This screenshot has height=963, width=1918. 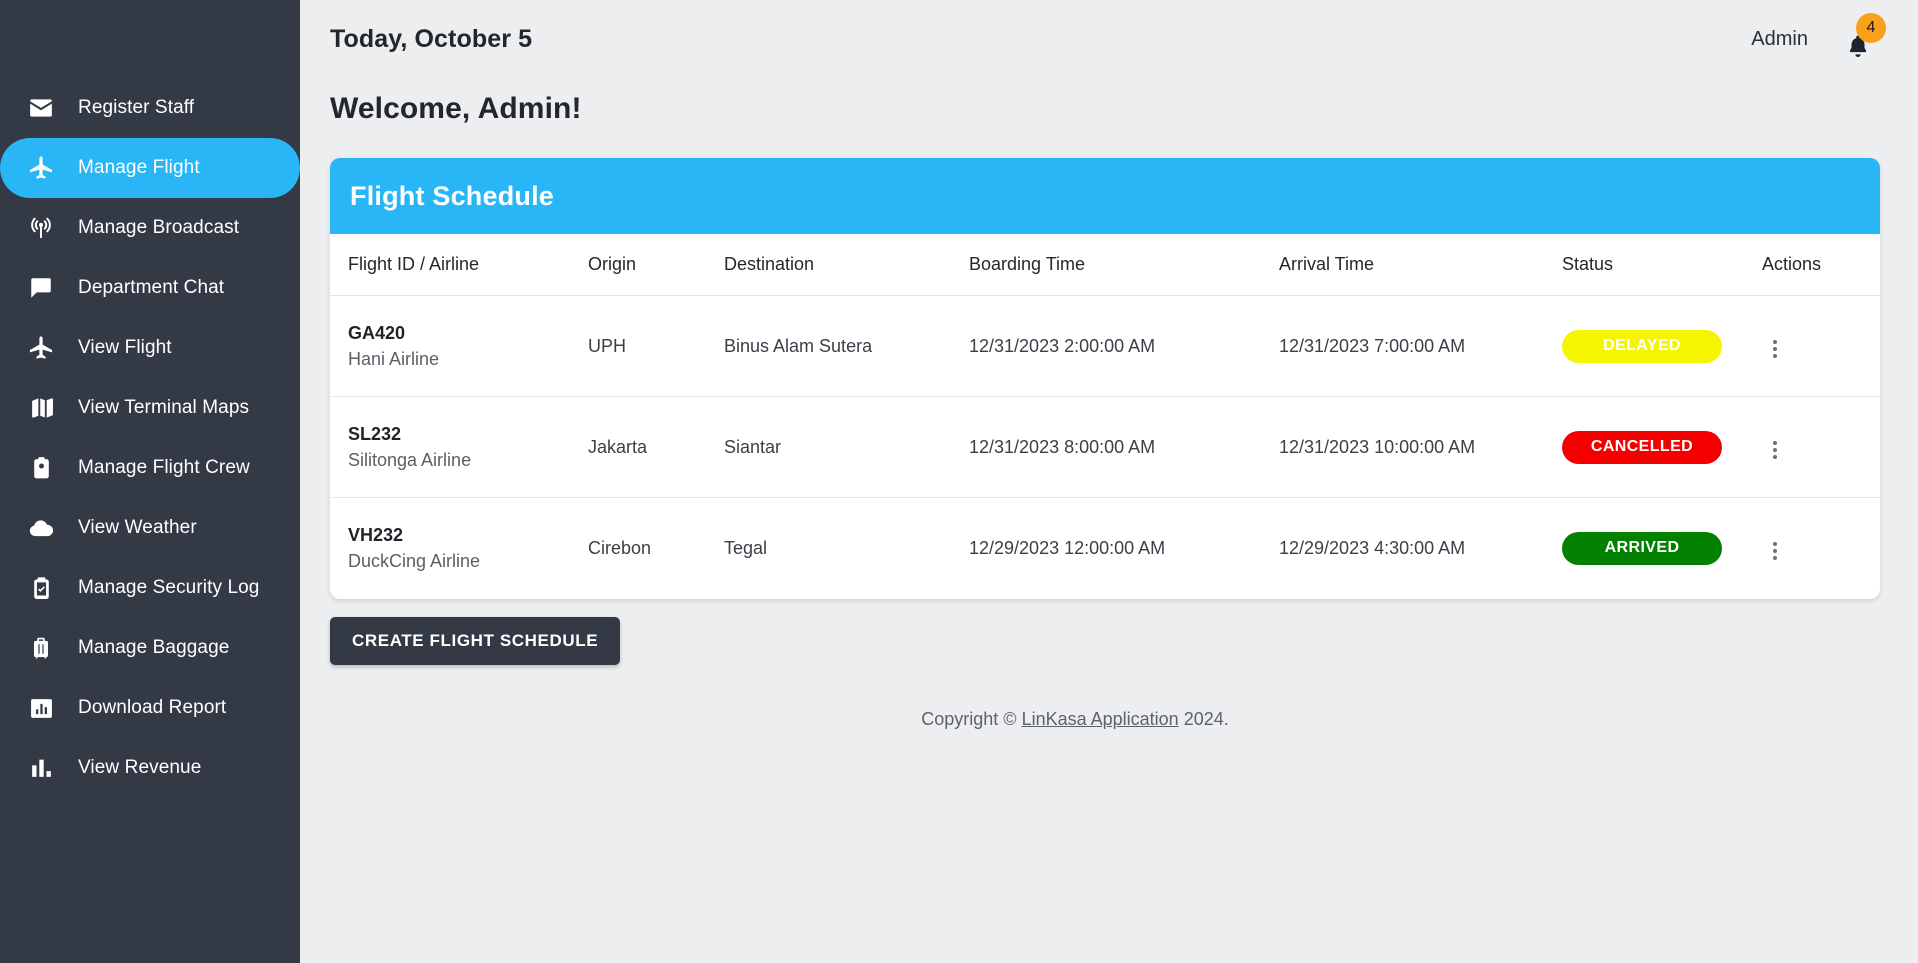 I want to click on sidebar-item-label: View Revenue, so click(x=140, y=767).